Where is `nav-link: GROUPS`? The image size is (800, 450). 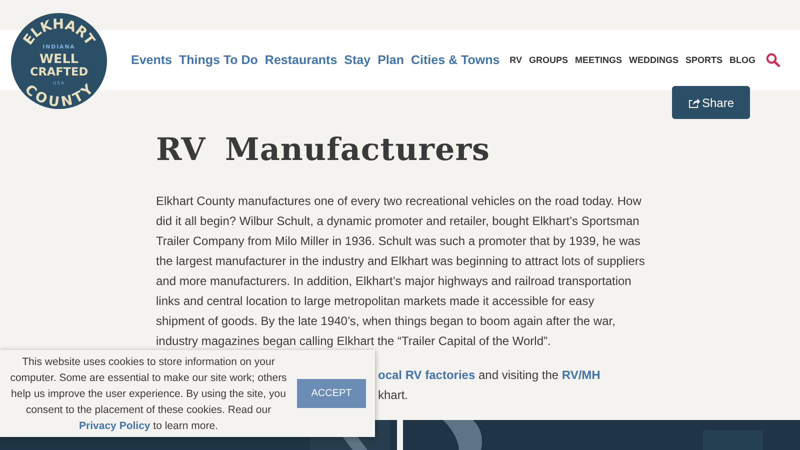
nav-link: GROUPS is located at coordinates (548, 60).